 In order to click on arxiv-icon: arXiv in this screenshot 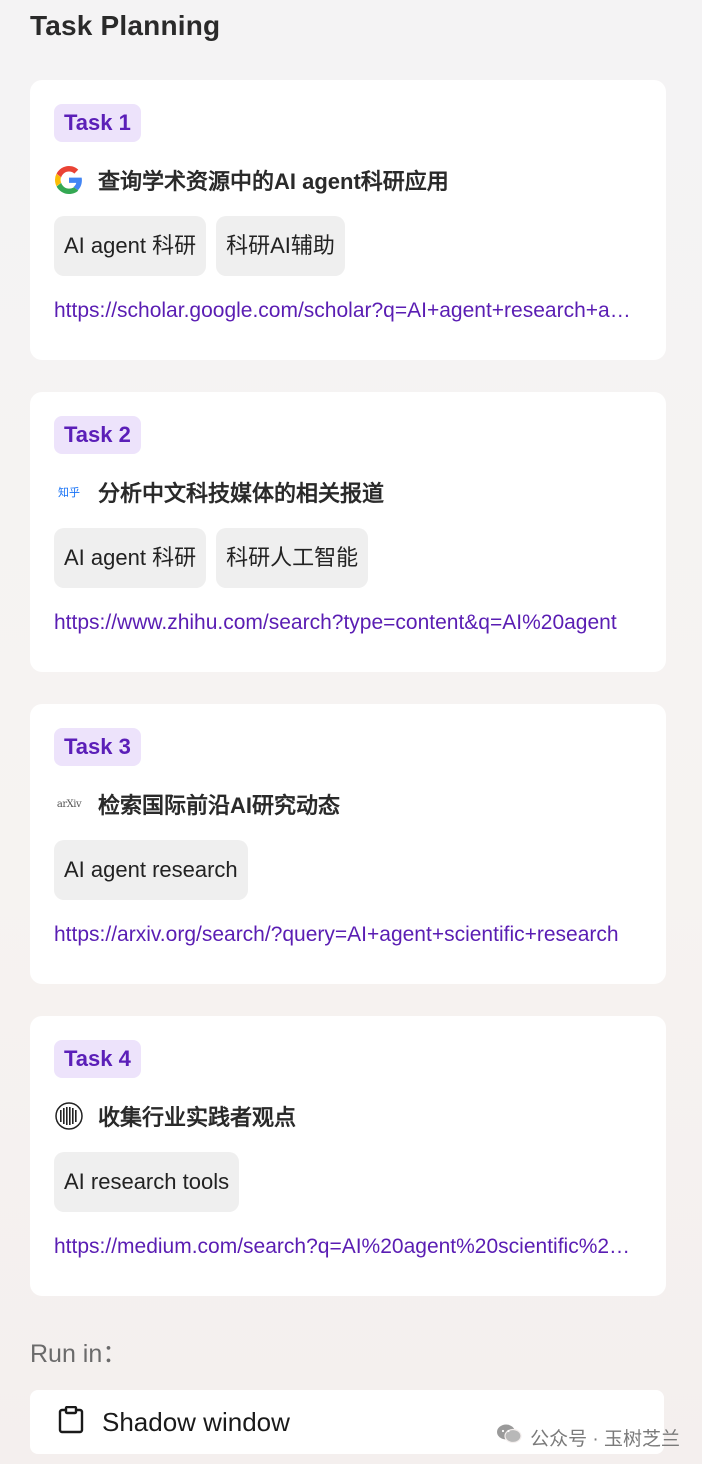, I will do `click(69, 804)`.